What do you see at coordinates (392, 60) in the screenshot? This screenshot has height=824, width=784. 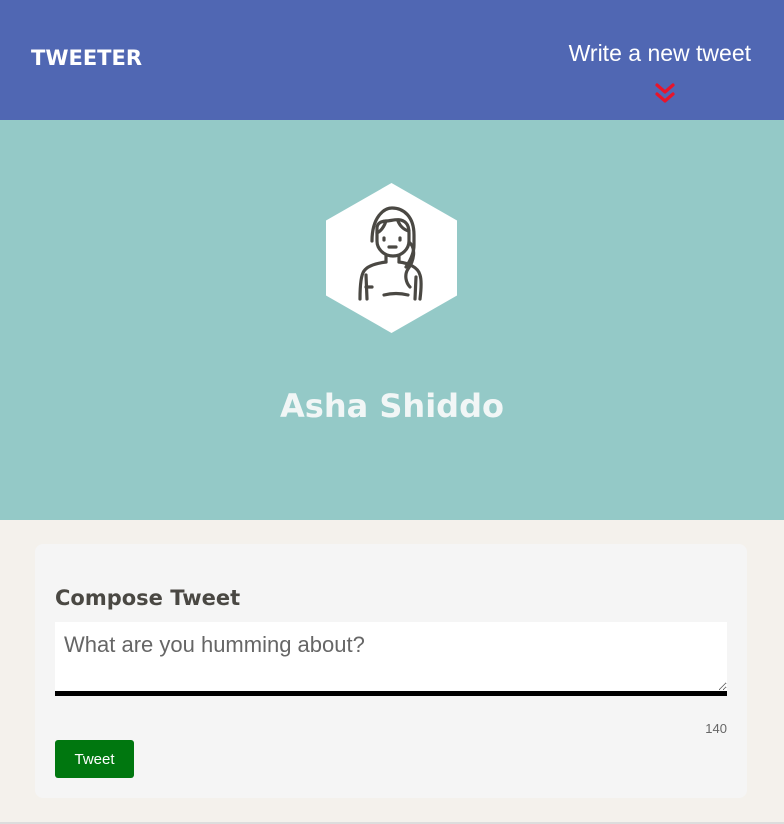 I see `navbar: TWEETER Write a new tweet` at bounding box center [392, 60].